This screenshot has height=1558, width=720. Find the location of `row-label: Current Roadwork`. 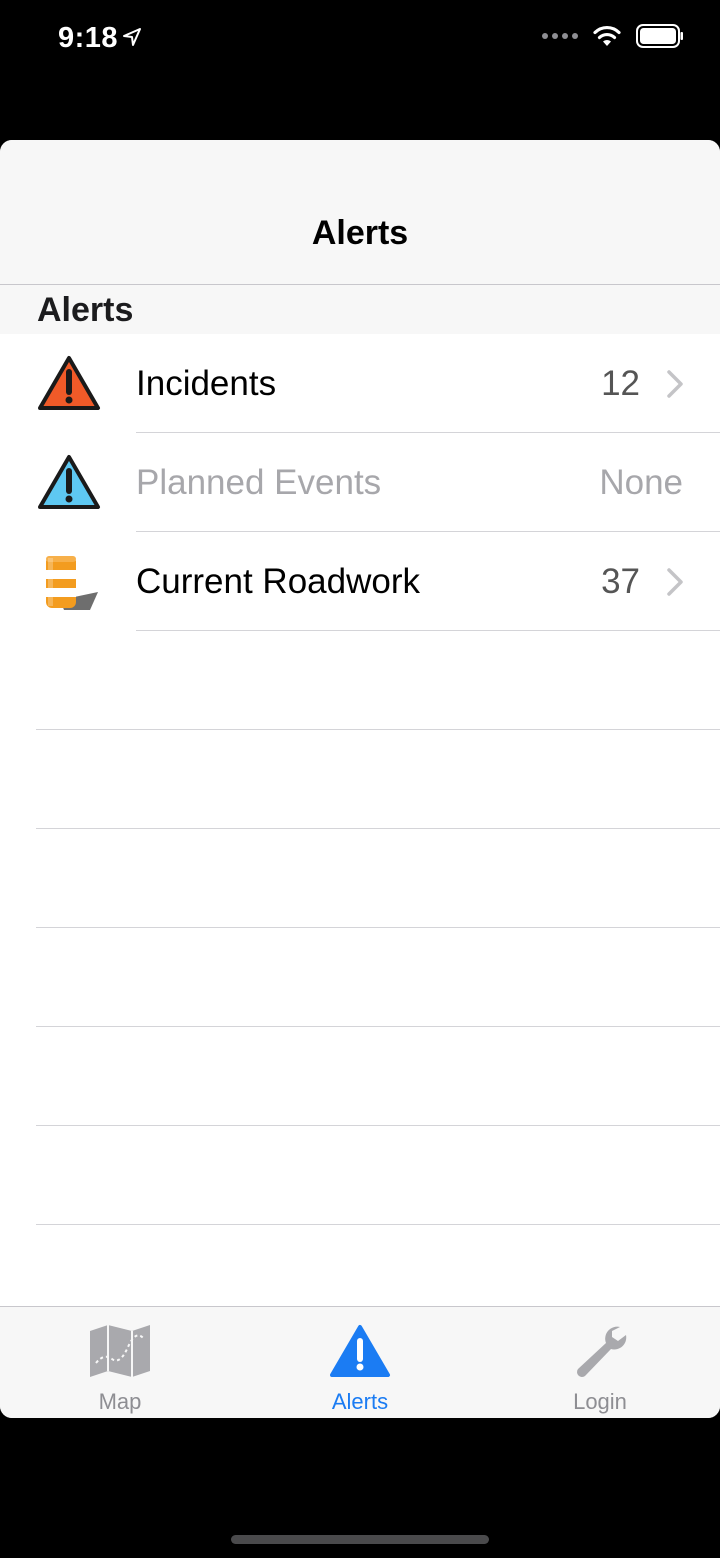

row-label: Current Roadwork is located at coordinates (278, 581).